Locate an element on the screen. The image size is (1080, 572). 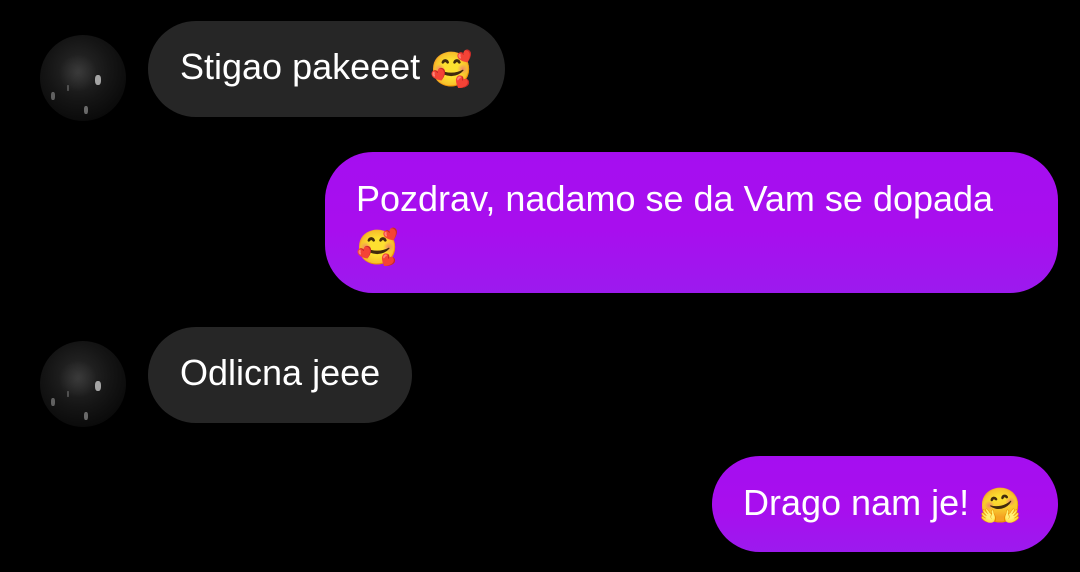
message-text: Stigao pakeeet is located at coordinates (300, 66).